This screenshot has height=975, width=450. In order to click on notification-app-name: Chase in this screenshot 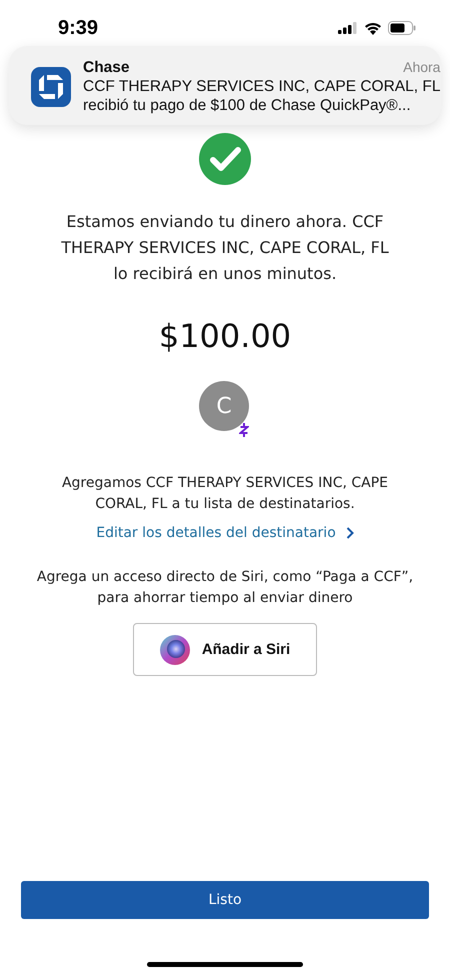, I will do `click(106, 67)`.